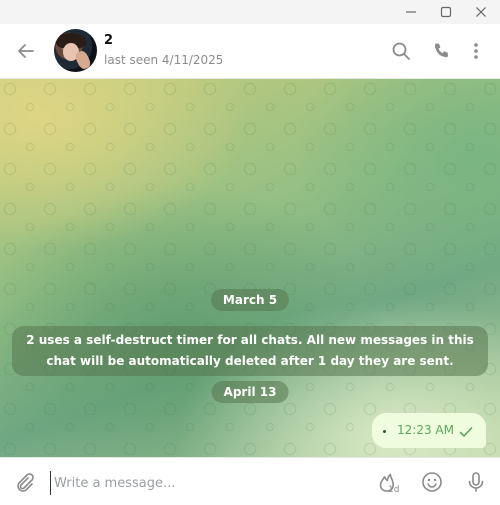 The image size is (500, 505). I want to click on message-input, so click(203, 483).